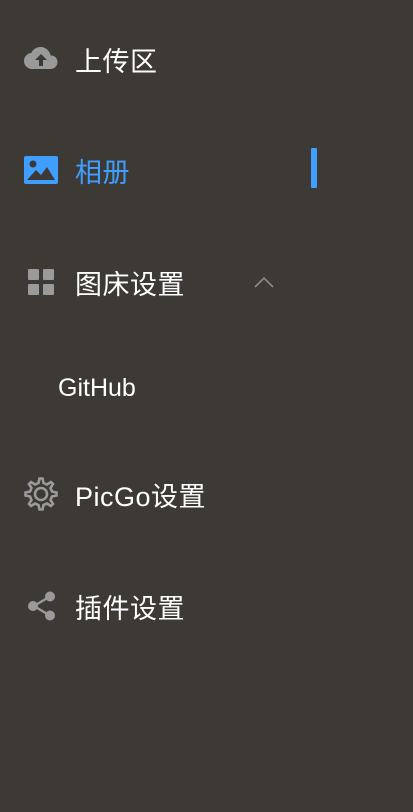 The width and height of the screenshot is (413, 812). What do you see at coordinates (314, 168) in the screenshot?
I see `active-indicator` at bounding box center [314, 168].